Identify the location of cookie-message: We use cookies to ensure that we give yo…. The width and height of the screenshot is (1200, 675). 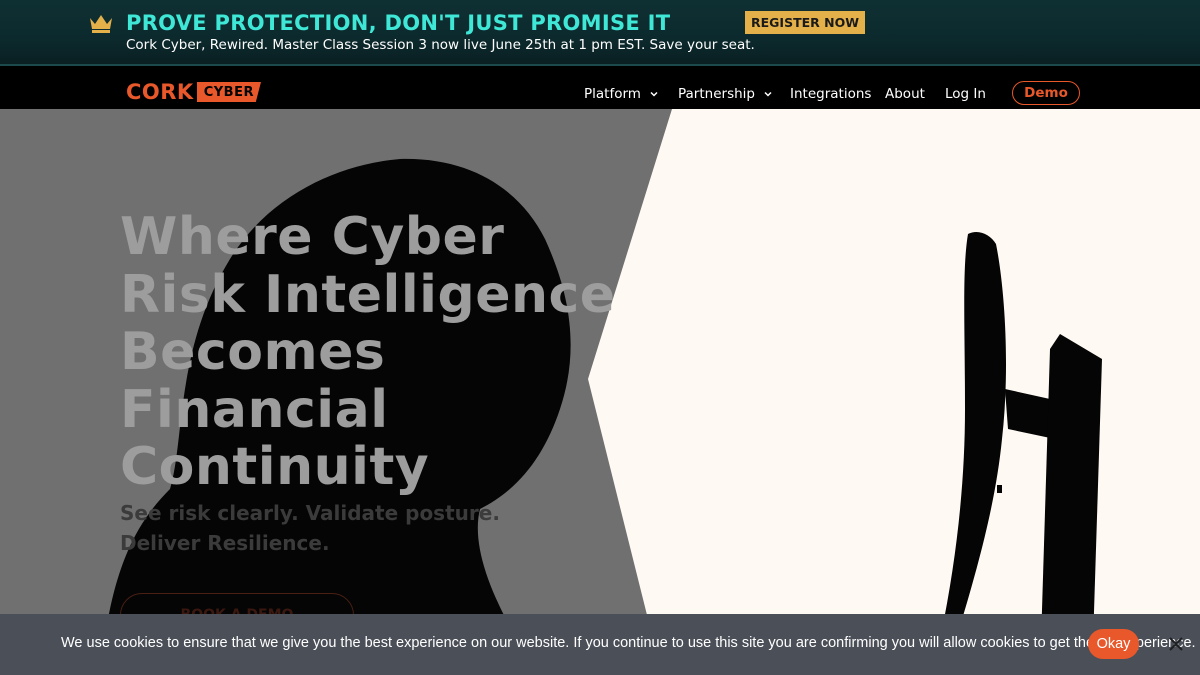
(628, 643).